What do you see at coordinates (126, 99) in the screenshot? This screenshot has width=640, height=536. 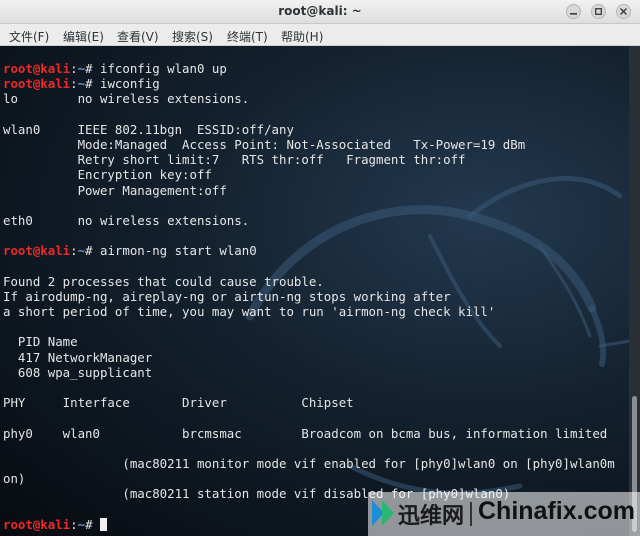 I see `output-text: lo no wireless extensions.` at bounding box center [126, 99].